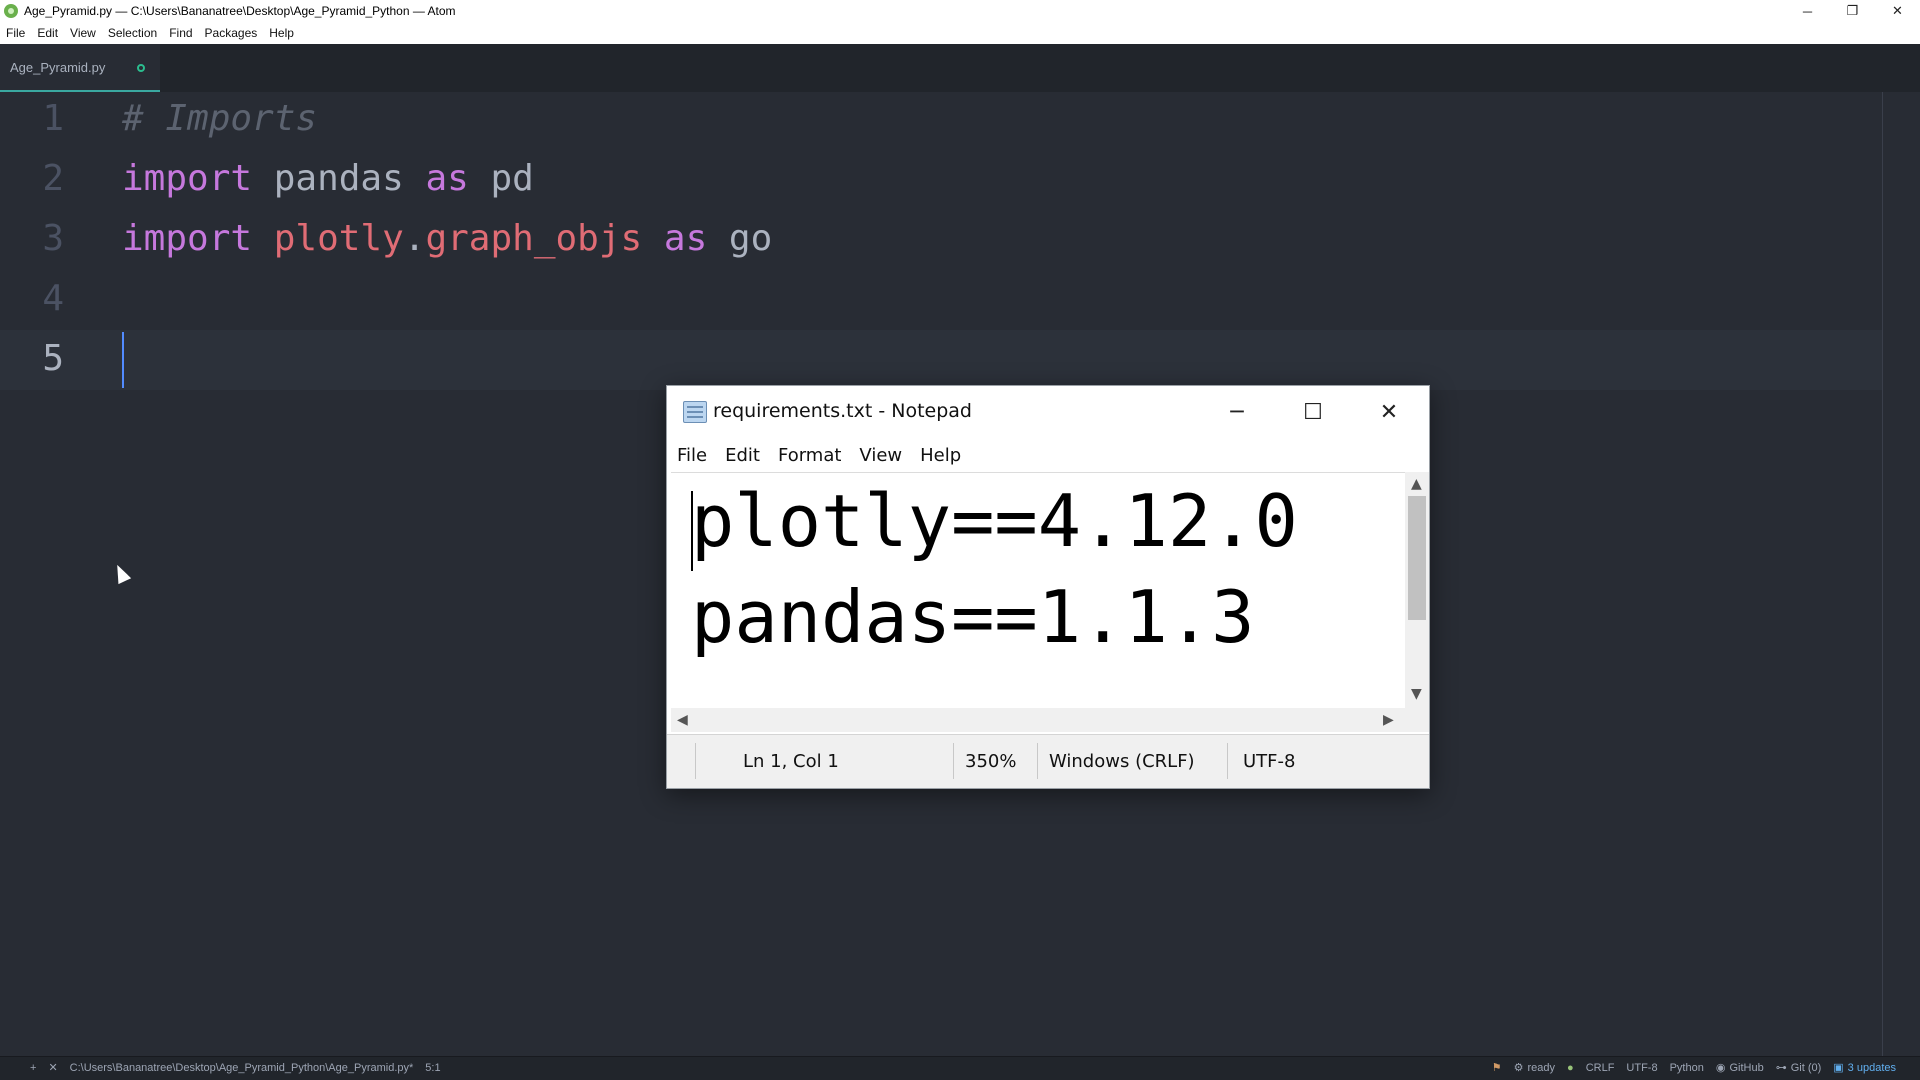 The width and height of the screenshot is (1920, 1080). What do you see at coordinates (1871, 1068) in the screenshot?
I see `status-updates-label: 3 updates` at bounding box center [1871, 1068].